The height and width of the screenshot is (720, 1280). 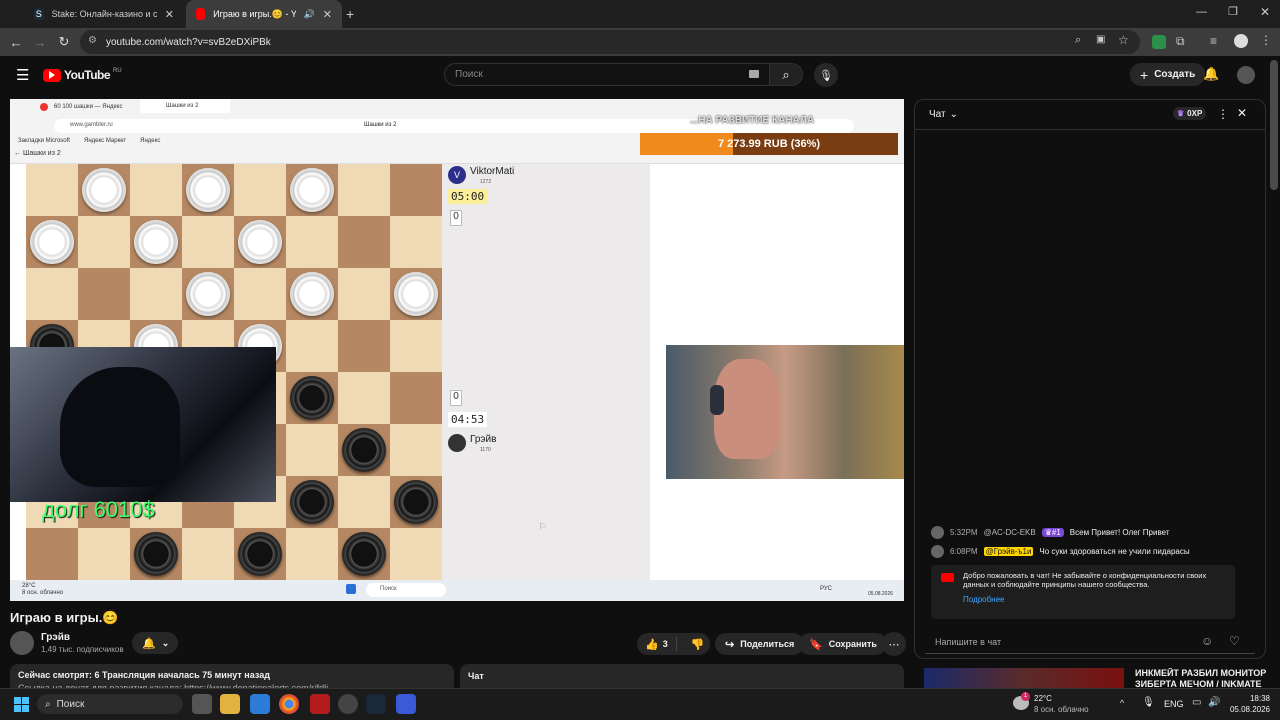 What do you see at coordinates (1214, 702) in the screenshot?
I see `volume-icon: 🔊` at bounding box center [1214, 702].